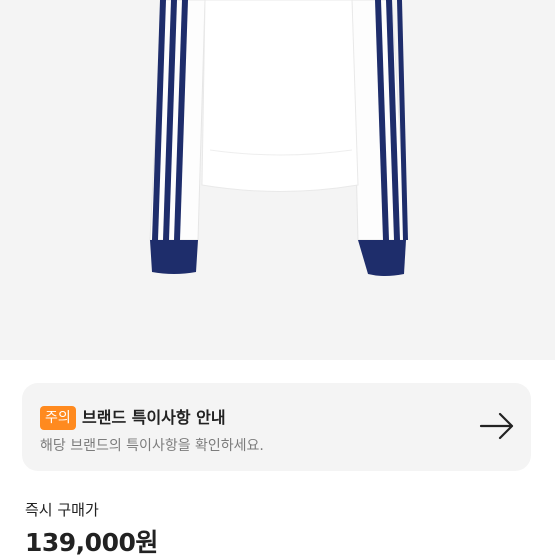  Describe the element at coordinates (62, 510) in the screenshot. I see `instant-buy-label: 즉시 구매가` at that location.